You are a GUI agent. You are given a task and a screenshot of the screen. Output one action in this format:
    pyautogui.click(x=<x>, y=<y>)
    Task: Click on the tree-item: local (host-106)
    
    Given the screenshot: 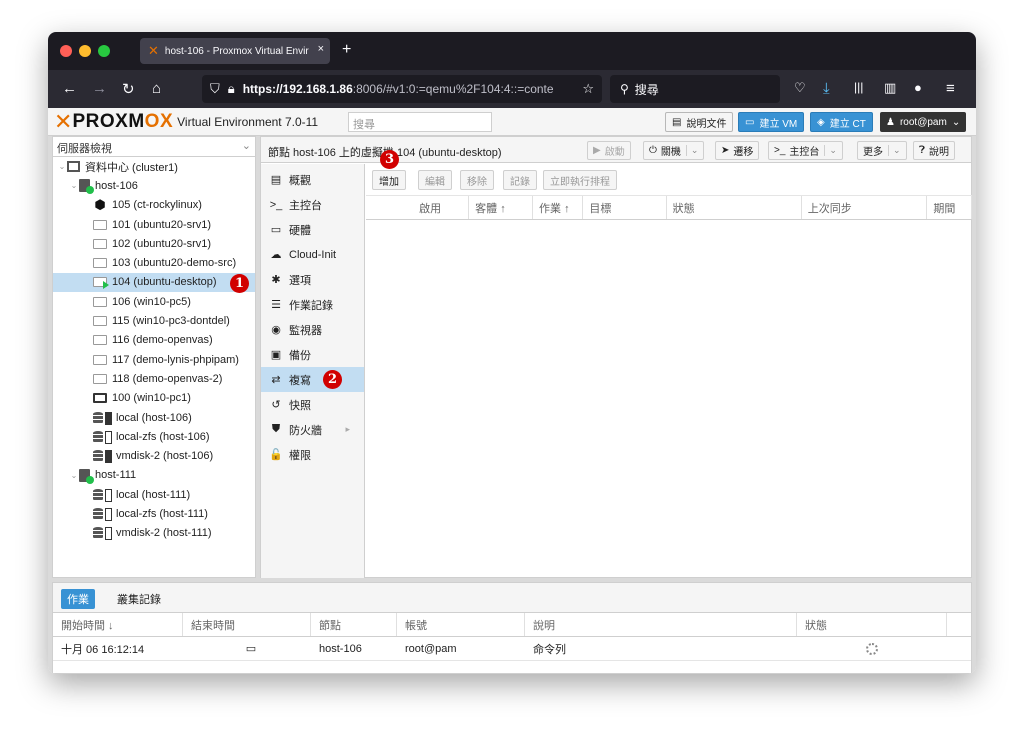 What is the action you would take?
    pyautogui.click(x=154, y=417)
    